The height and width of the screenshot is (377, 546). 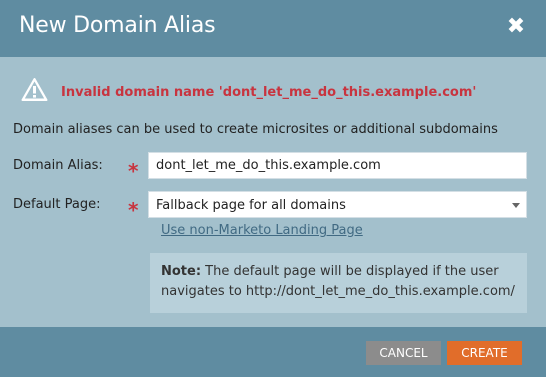 I want to click on default-page-label: Default Page:, so click(x=57, y=204).